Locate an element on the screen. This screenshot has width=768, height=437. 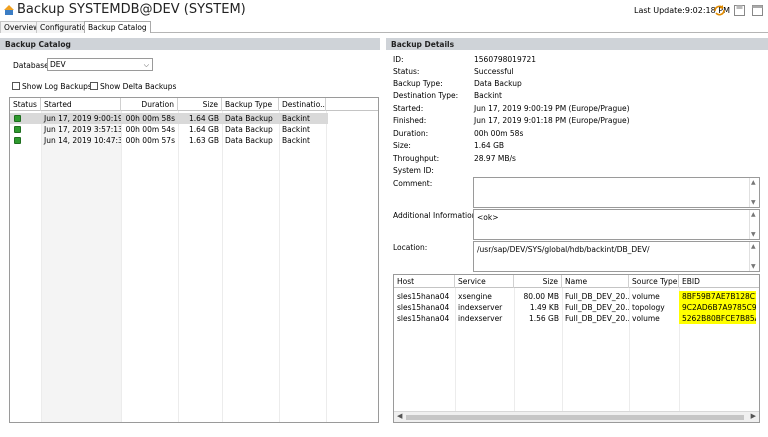
col-started: Started is located at coordinates (81, 104).